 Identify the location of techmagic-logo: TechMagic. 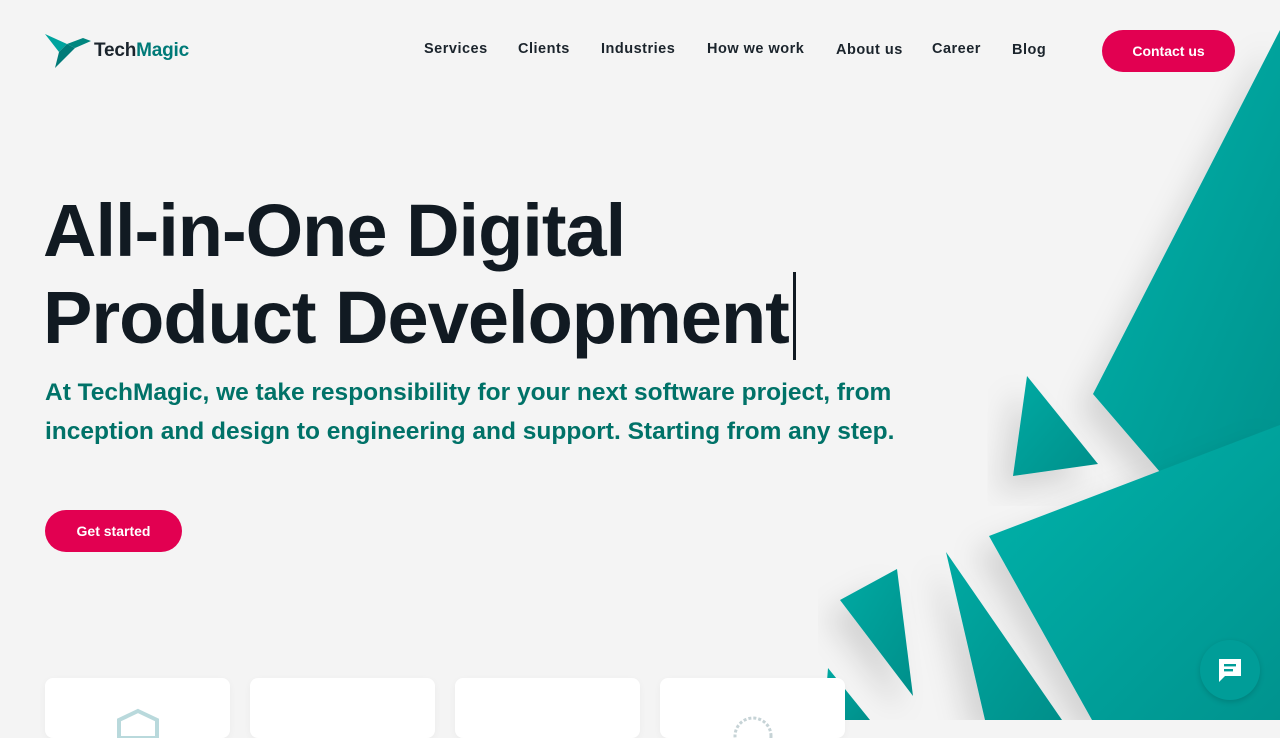
(117, 51).